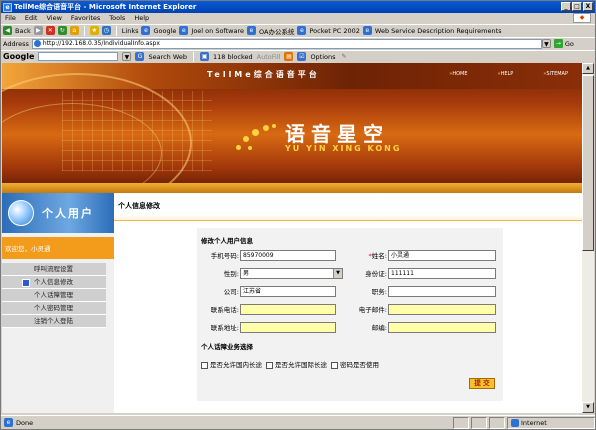 This screenshot has height=430, width=596. Describe the element at coordinates (442, 255) in the screenshot. I see `name-field: 小灵通` at that location.